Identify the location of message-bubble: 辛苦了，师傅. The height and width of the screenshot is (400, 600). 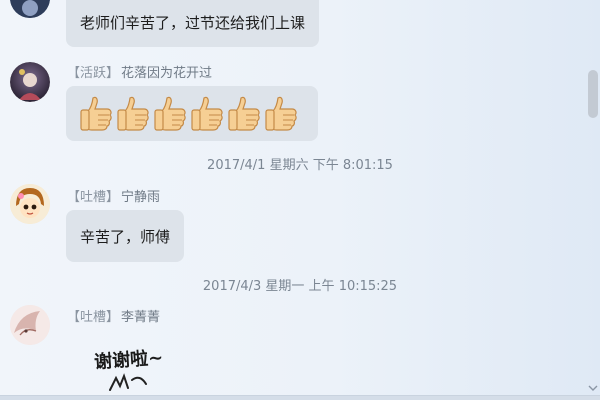
(125, 236).